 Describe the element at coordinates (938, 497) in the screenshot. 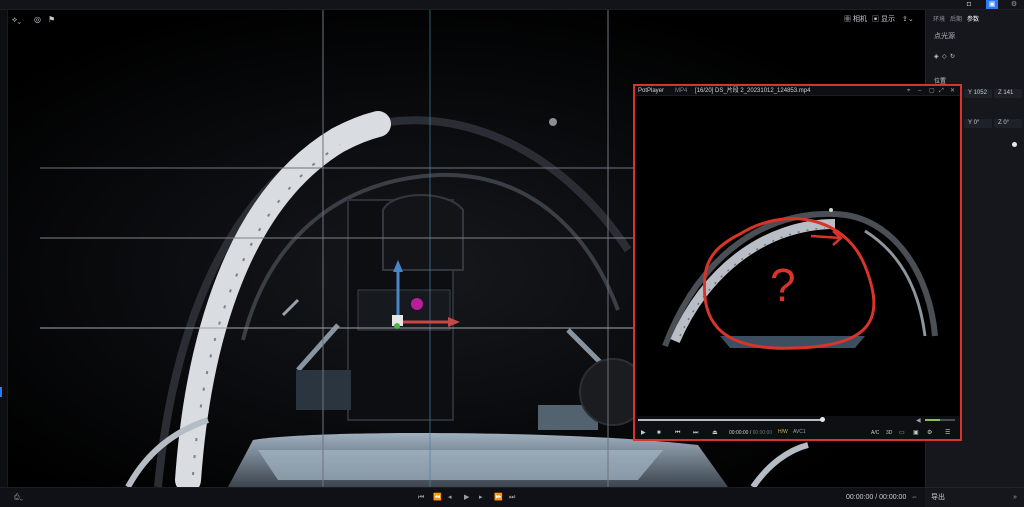

I see `export-button: 导出` at that location.